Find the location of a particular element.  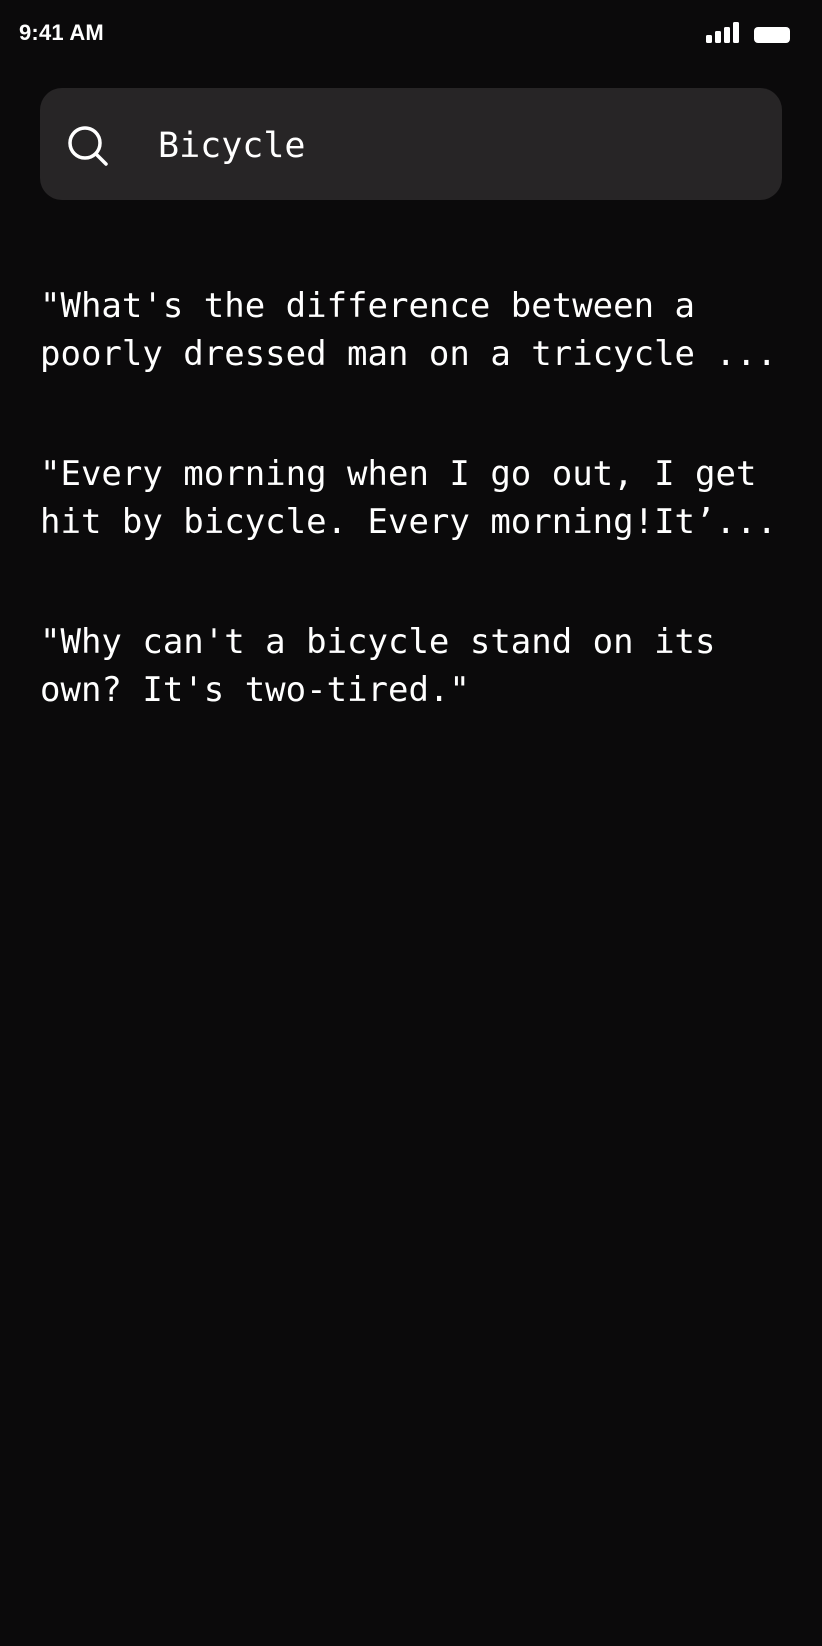

status-bar: 9:41 AM is located at coordinates (411, 33).